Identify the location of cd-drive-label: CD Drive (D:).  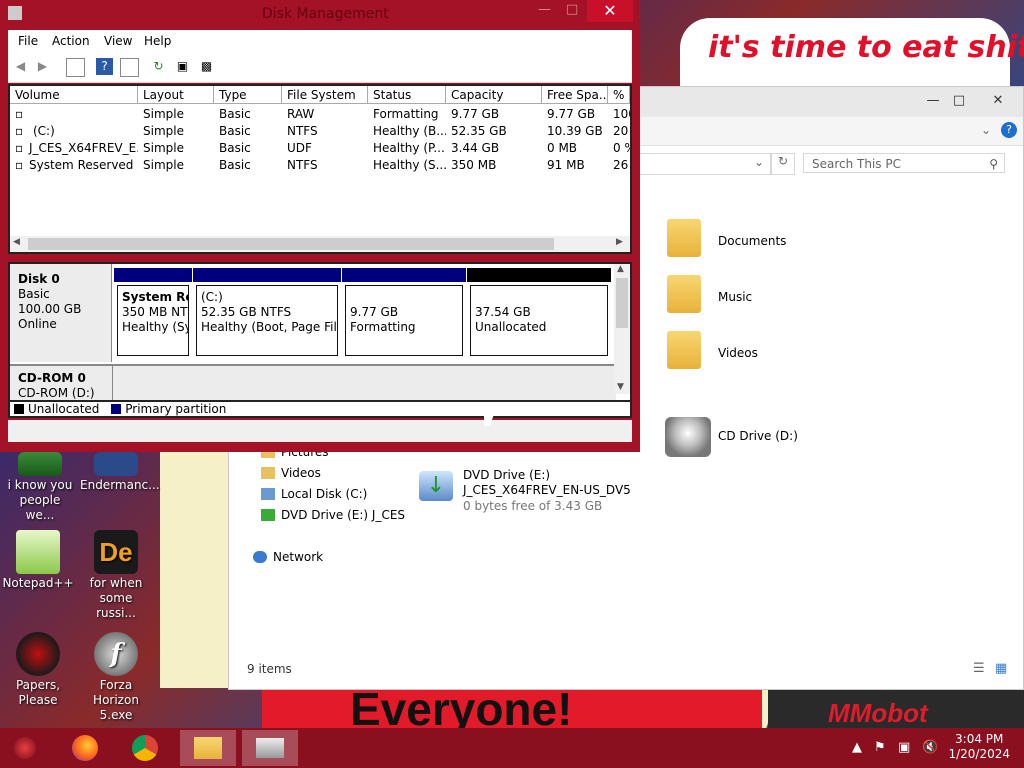
(758, 436).